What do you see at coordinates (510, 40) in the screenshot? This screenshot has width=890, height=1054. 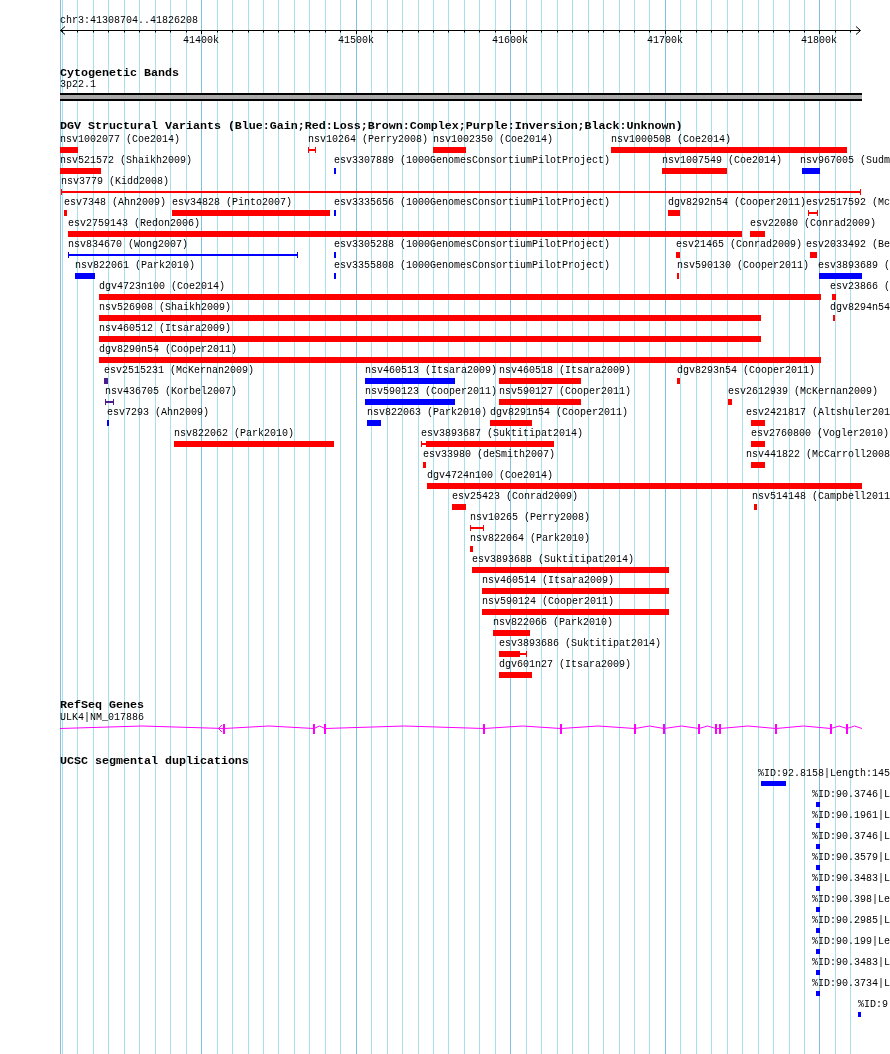 I see `axis-tick-label: 41600k` at bounding box center [510, 40].